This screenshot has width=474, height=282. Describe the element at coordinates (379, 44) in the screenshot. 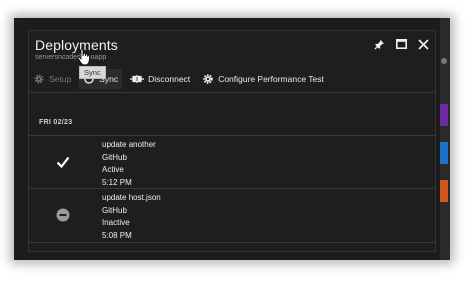

I see `pin-icon` at that location.